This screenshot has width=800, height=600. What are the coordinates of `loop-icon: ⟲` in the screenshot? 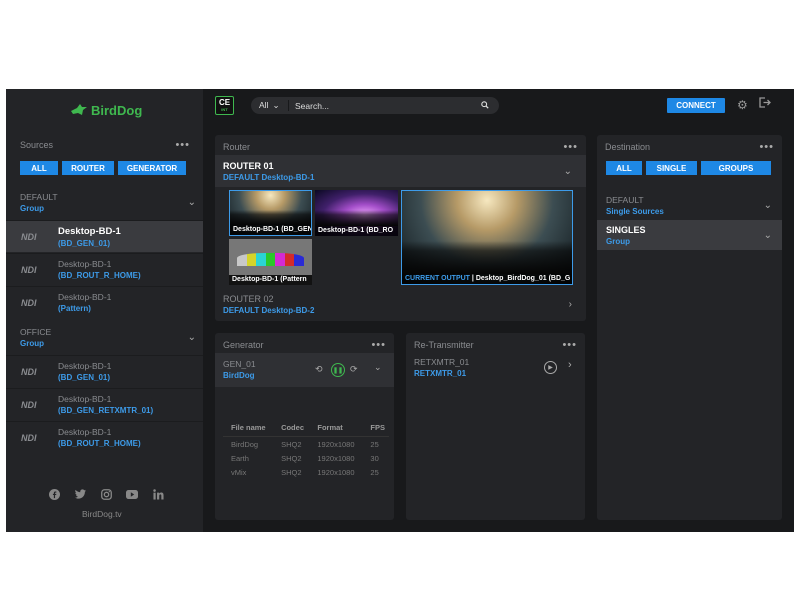 It's located at (319, 369).